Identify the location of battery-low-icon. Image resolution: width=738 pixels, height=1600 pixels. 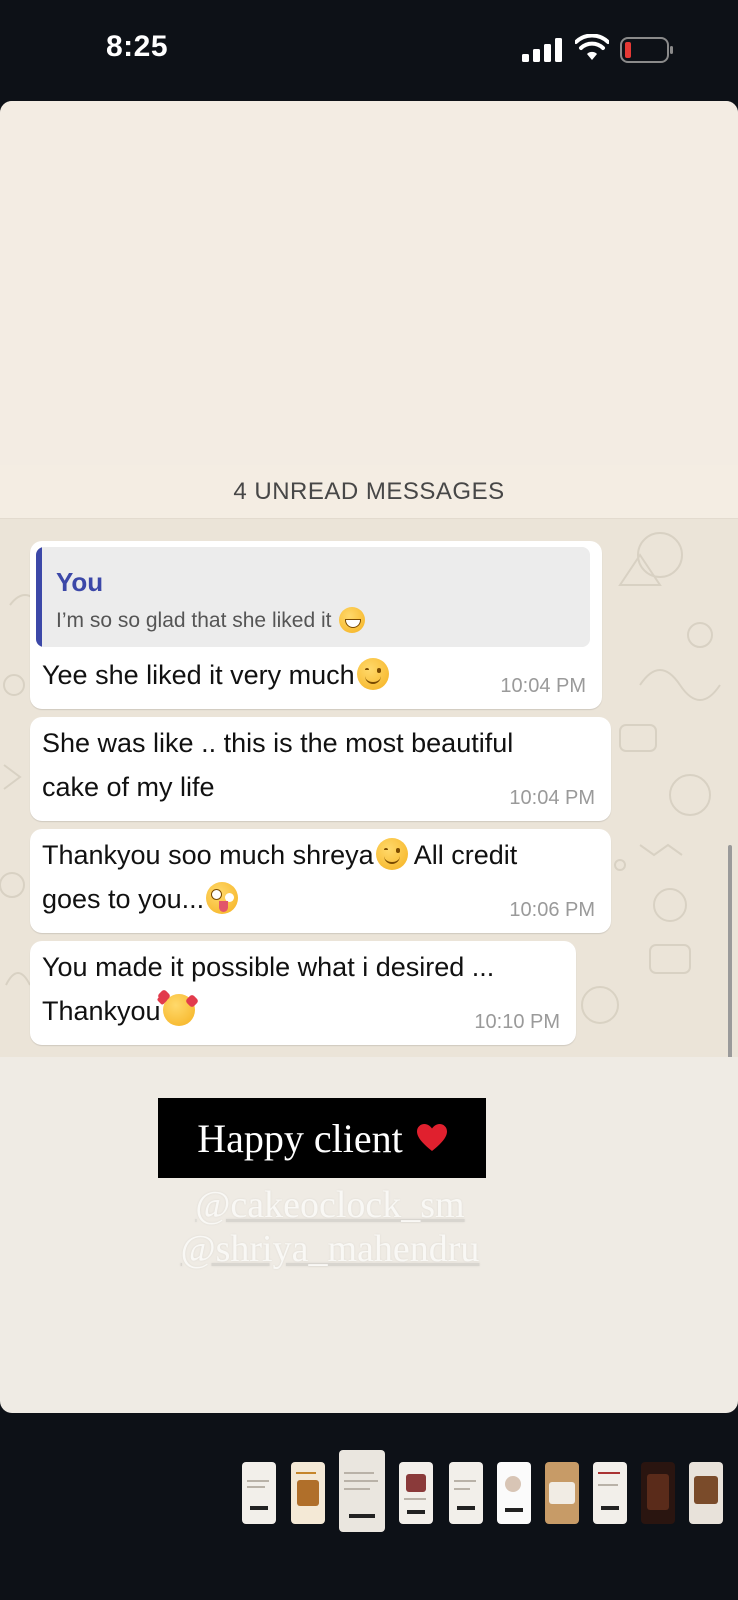
(646, 50).